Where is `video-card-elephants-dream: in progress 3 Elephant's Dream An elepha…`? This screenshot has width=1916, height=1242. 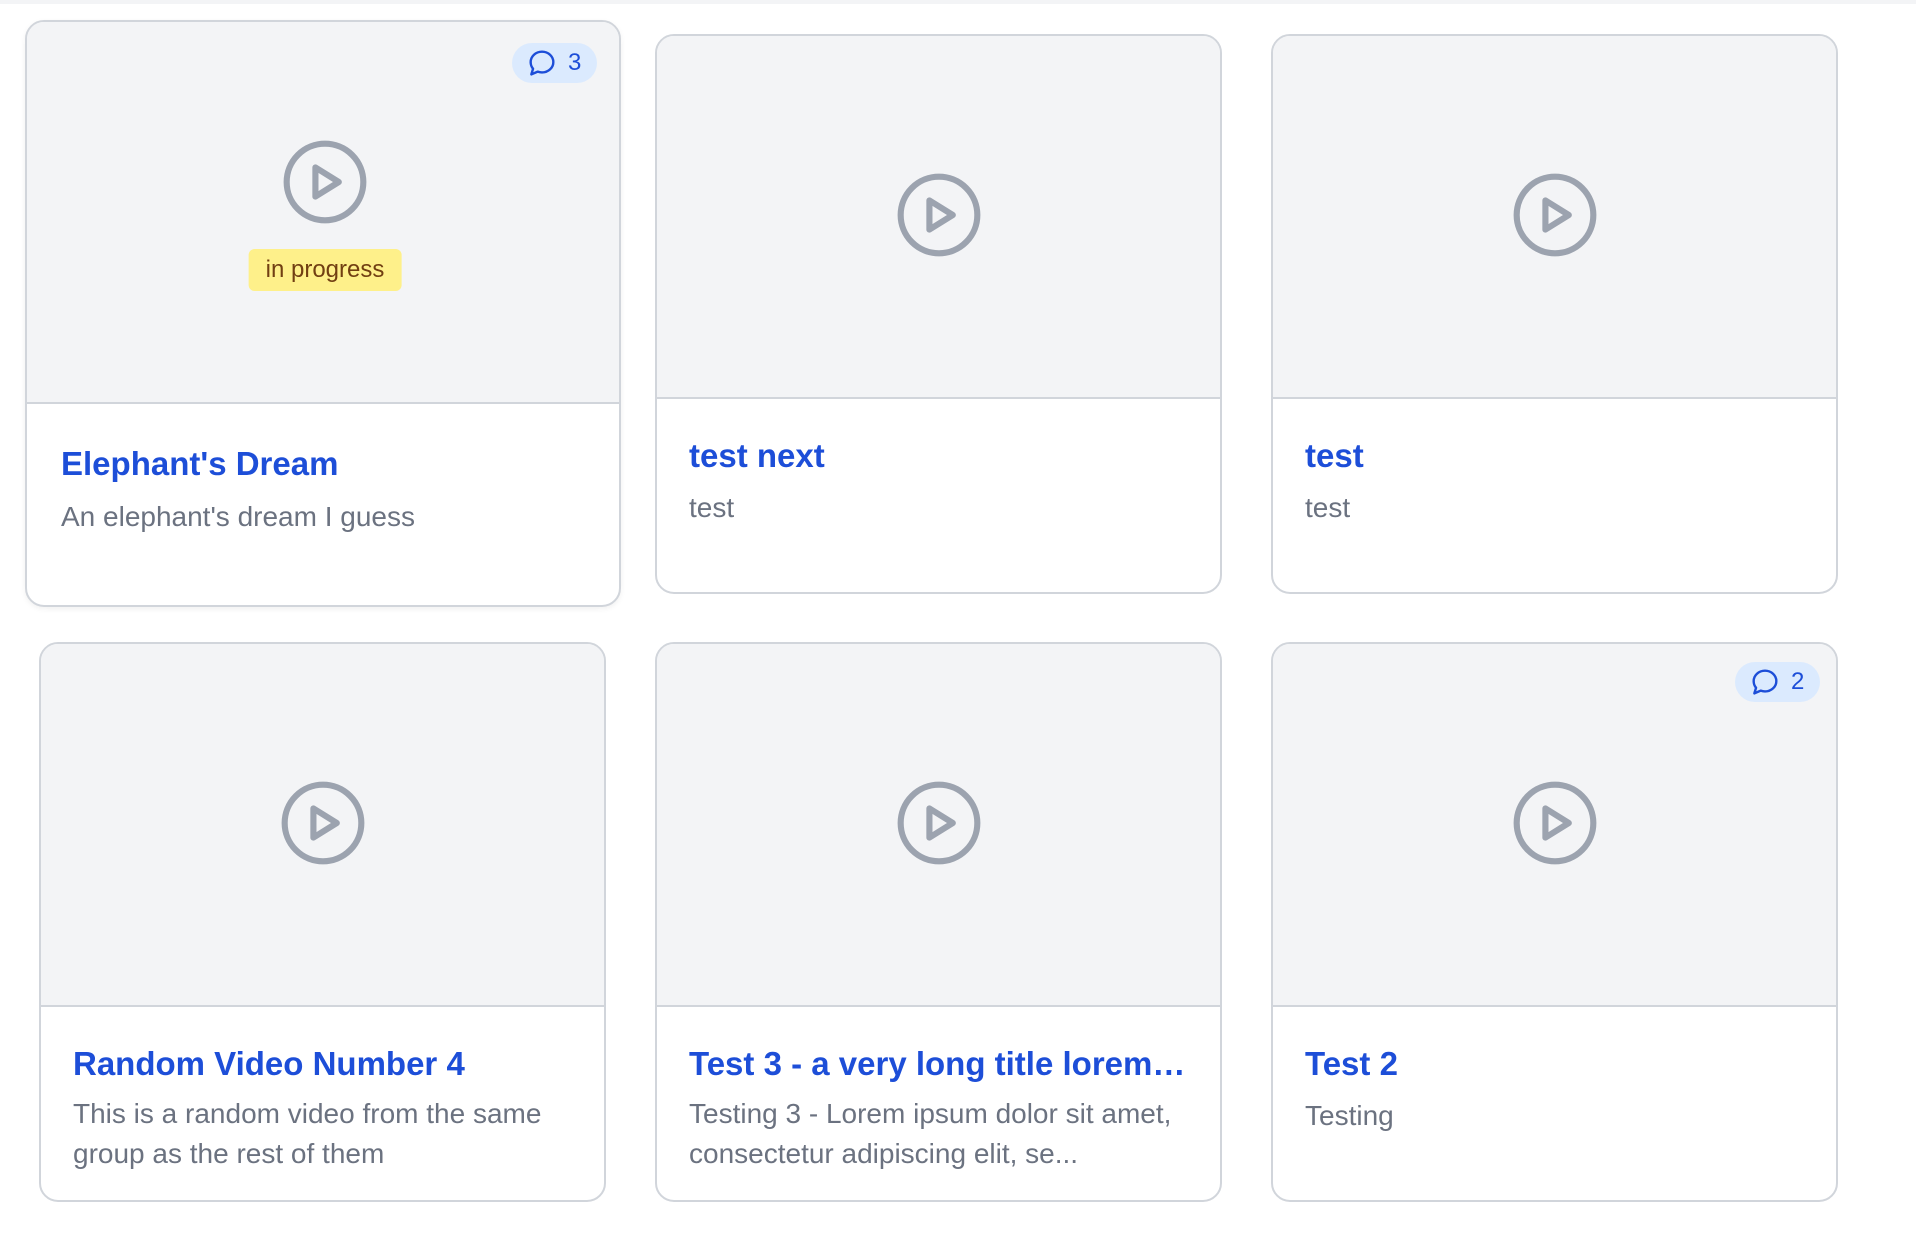
video-card-elephants-dream: in progress 3 Elephant's Dream An elepha… is located at coordinates (323, 313).